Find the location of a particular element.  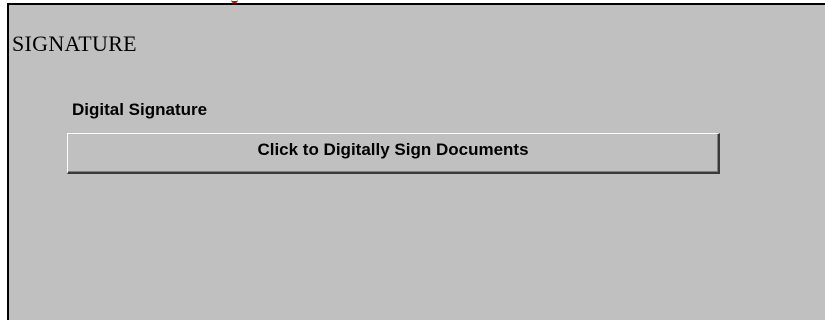

section-title: SIGNATURE is located at coordinates (74, 43).